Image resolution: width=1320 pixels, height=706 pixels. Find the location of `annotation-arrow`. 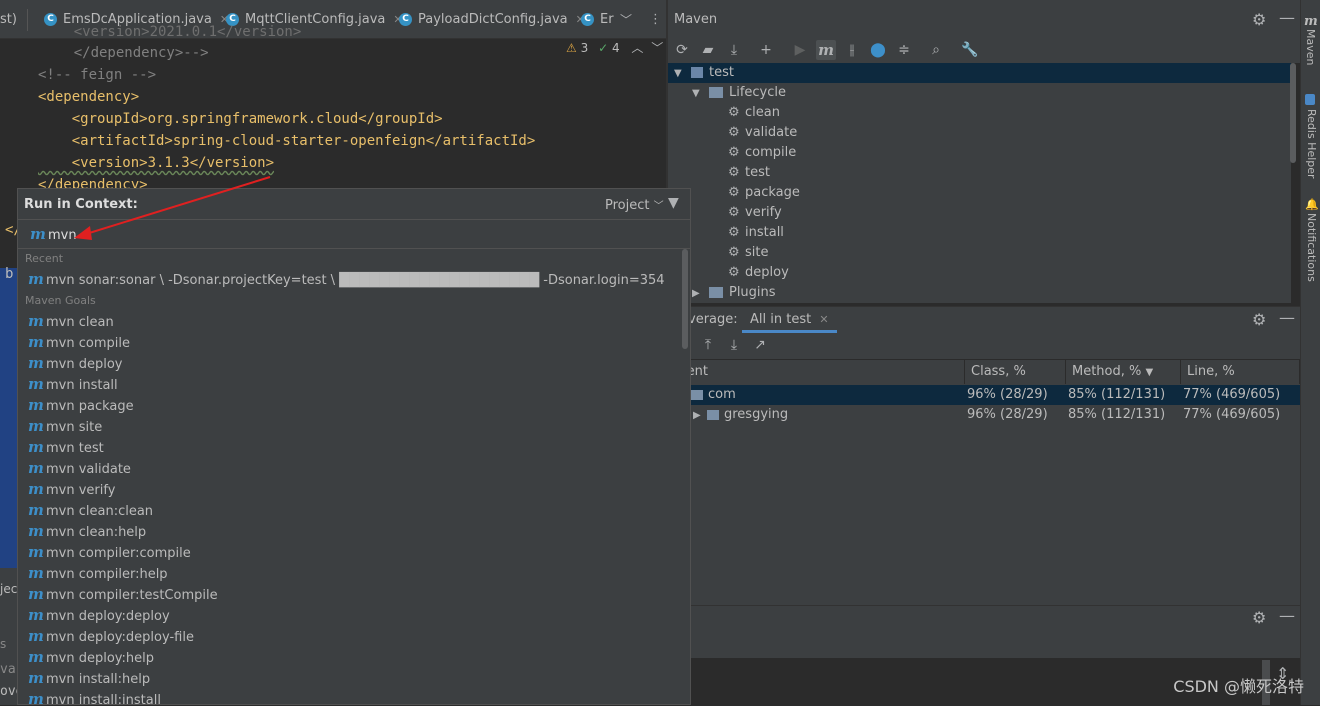

annotation-arrow is located at coordinates (172, 208).